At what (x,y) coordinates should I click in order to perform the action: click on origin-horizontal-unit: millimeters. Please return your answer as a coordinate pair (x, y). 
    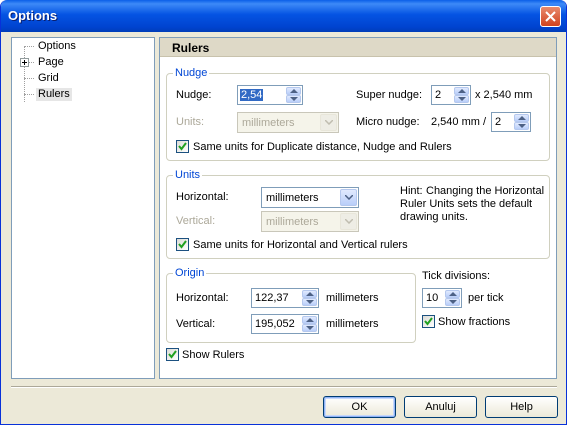
    Looking at the image, I should click on (352, 298).